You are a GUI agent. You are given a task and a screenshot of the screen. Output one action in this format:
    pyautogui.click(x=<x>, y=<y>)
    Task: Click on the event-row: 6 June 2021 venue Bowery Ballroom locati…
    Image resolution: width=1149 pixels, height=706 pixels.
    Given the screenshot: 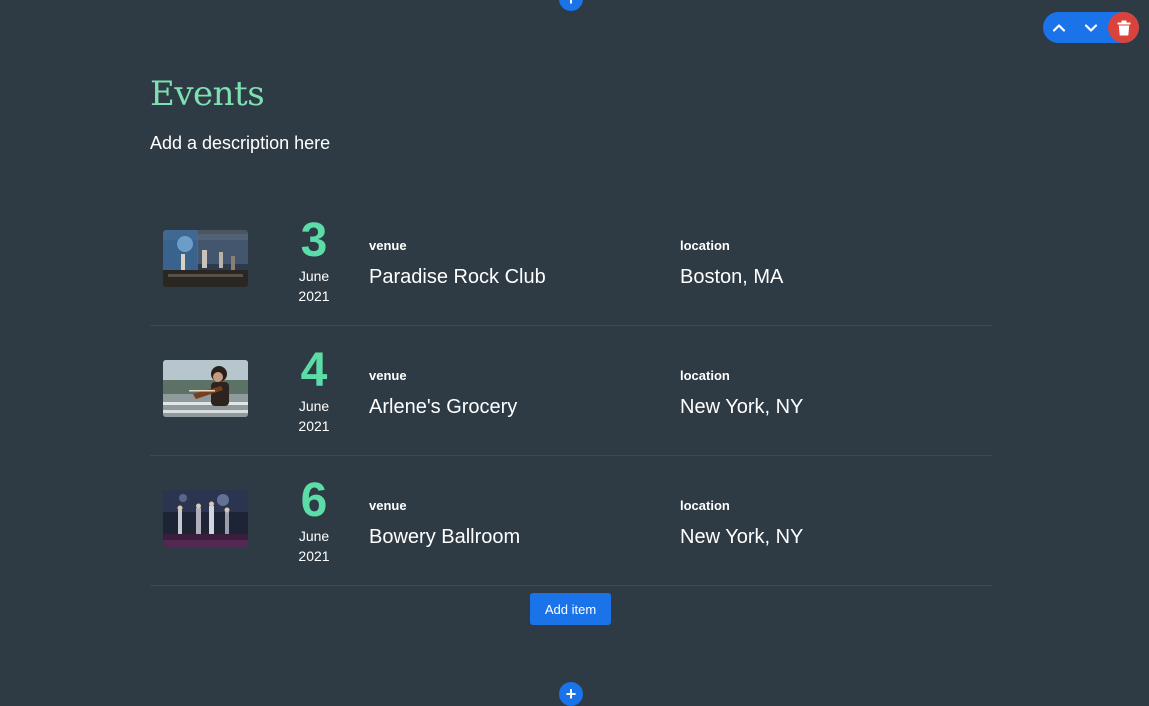 What is the action you would take?
    pyautogui.click(x=571, y=521)
    